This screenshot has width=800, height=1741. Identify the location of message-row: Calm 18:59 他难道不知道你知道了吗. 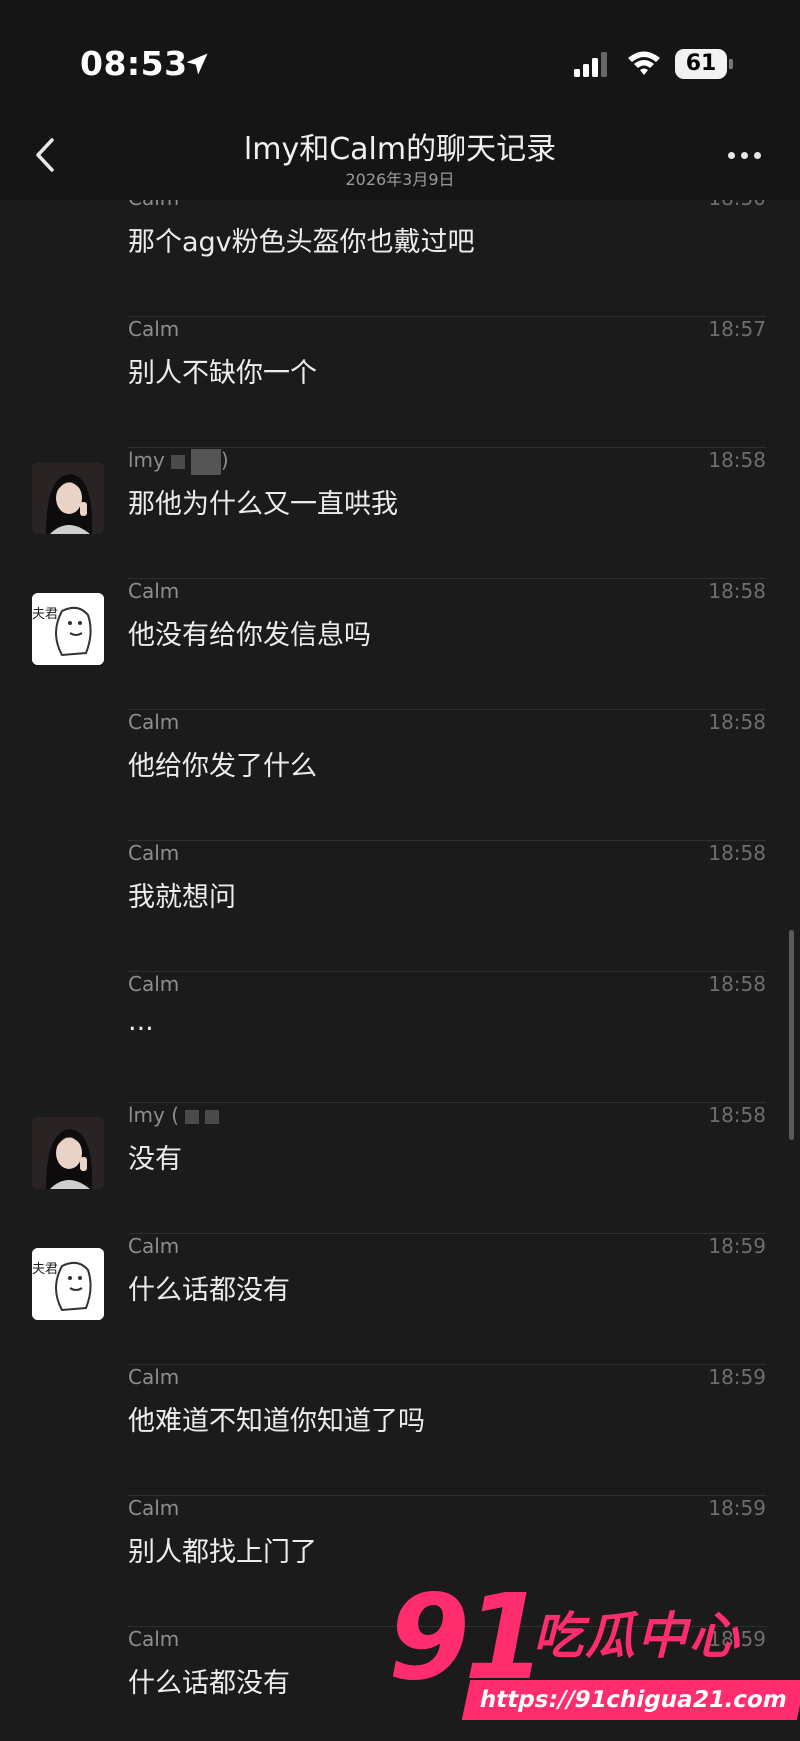
(400, 1430).